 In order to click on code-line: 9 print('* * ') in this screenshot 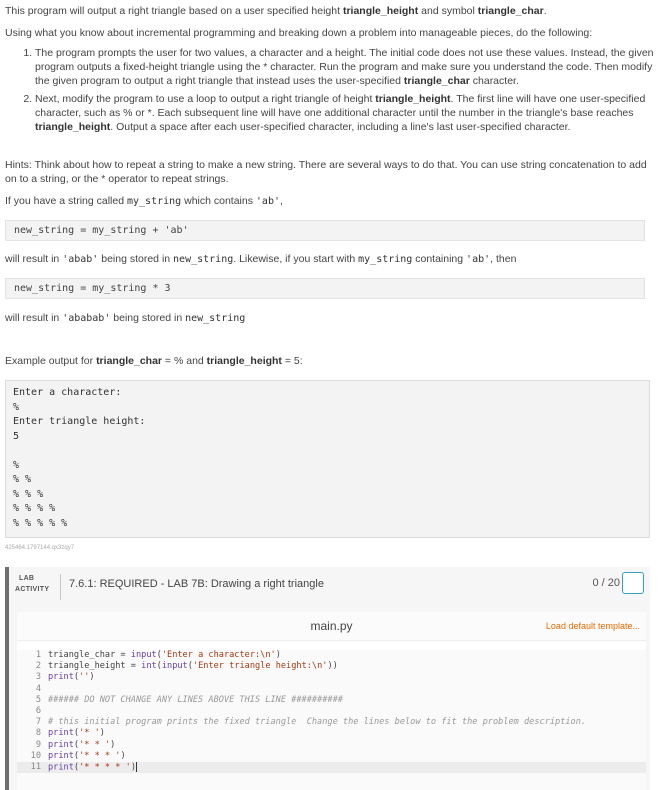, I will do `click(331, 745)`.